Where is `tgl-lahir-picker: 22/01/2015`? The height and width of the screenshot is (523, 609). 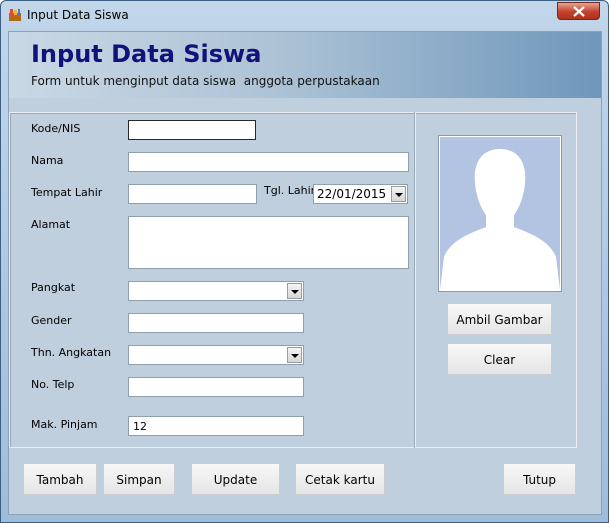 tgl-lahir-picker: 22/01/2015 is located at coordinates (360, 194).